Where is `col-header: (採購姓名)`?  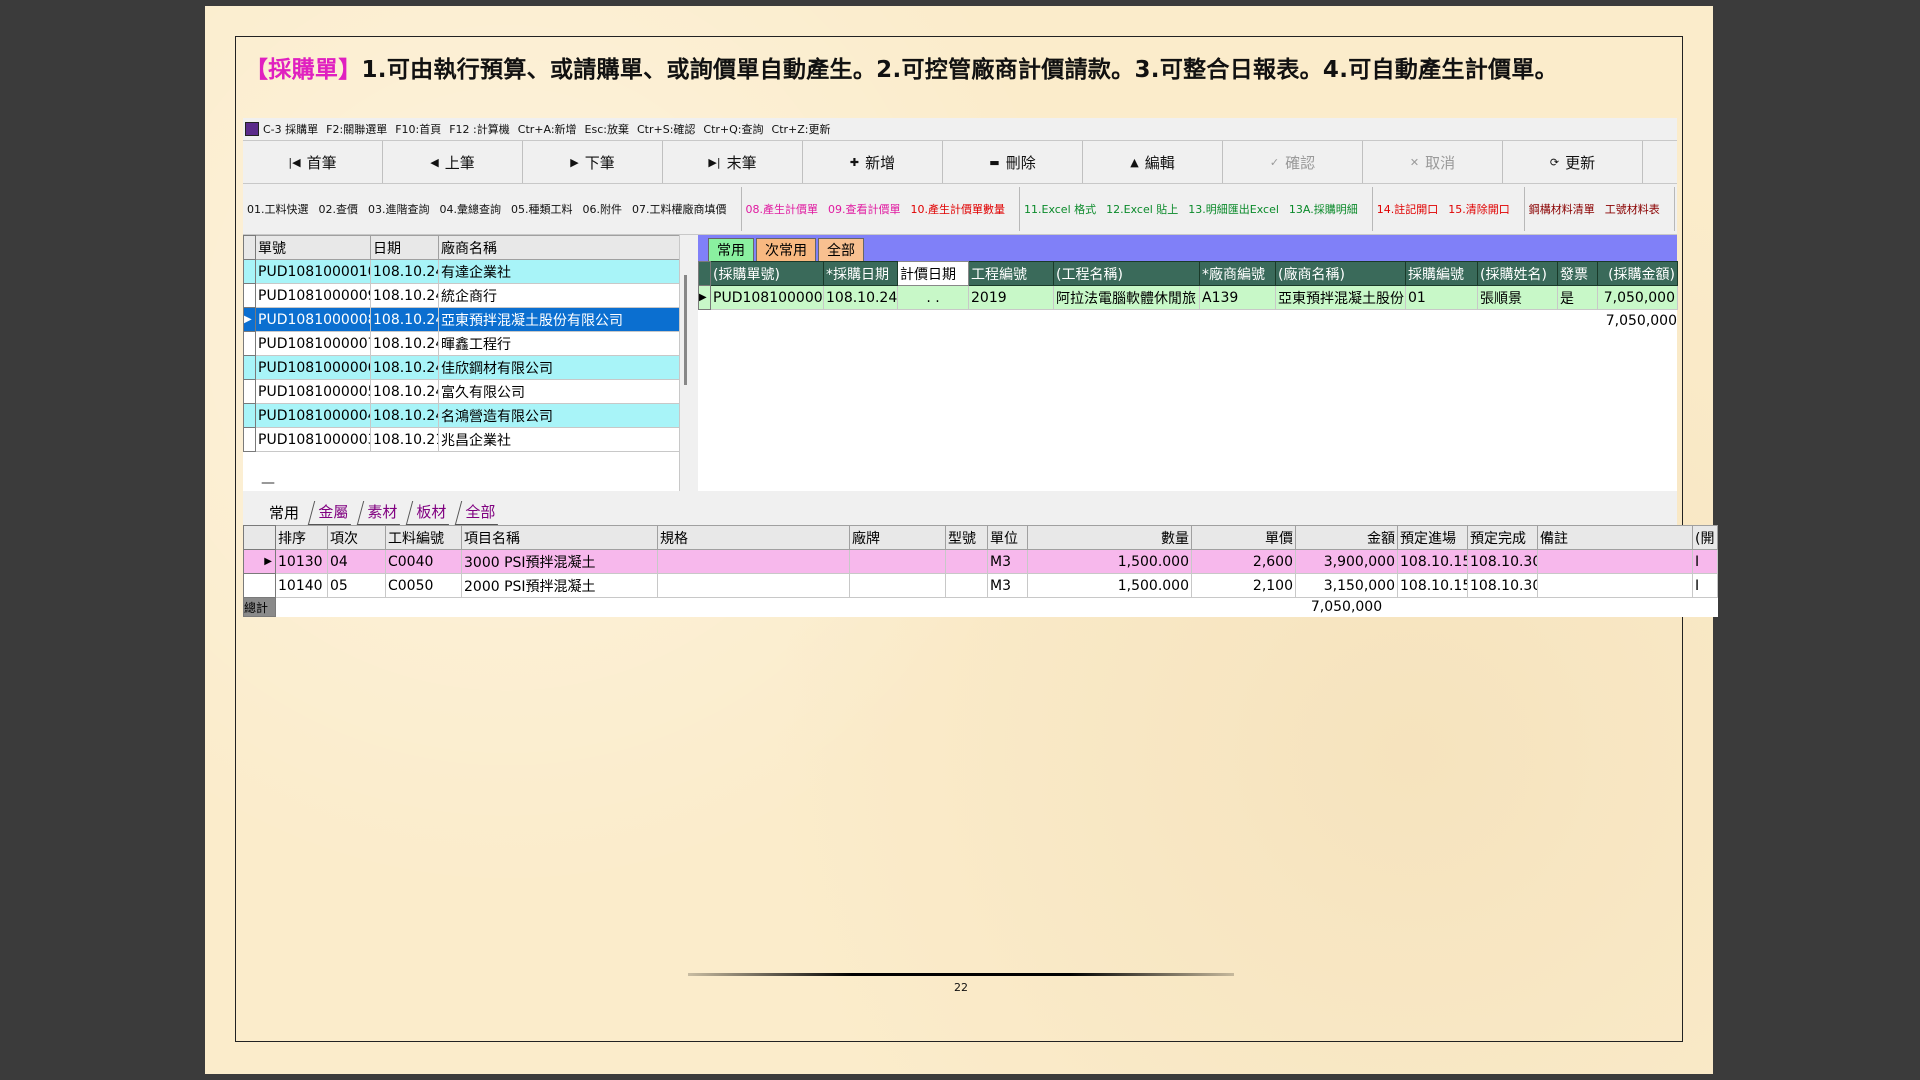
col-header: (採購姓名) is located at coordinates (1517, 273).